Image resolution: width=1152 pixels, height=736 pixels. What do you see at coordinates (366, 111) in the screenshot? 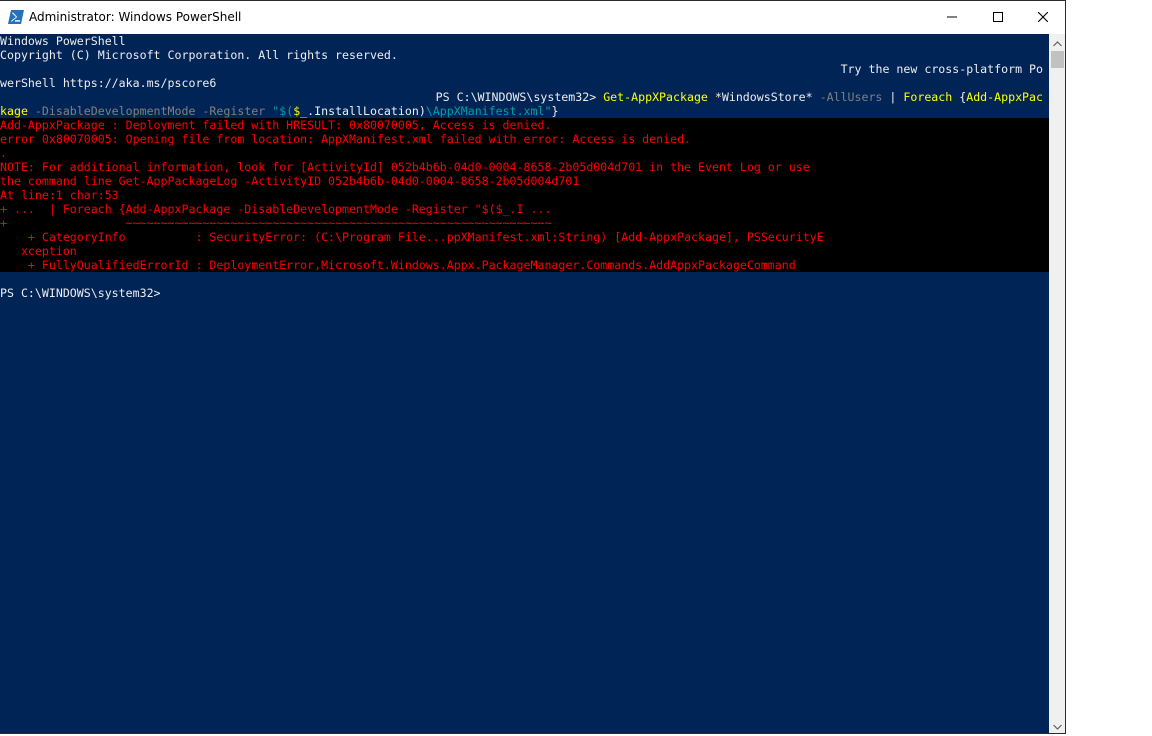
I see `property-text: .InstallLocation)` at bounding box center [366, 111].